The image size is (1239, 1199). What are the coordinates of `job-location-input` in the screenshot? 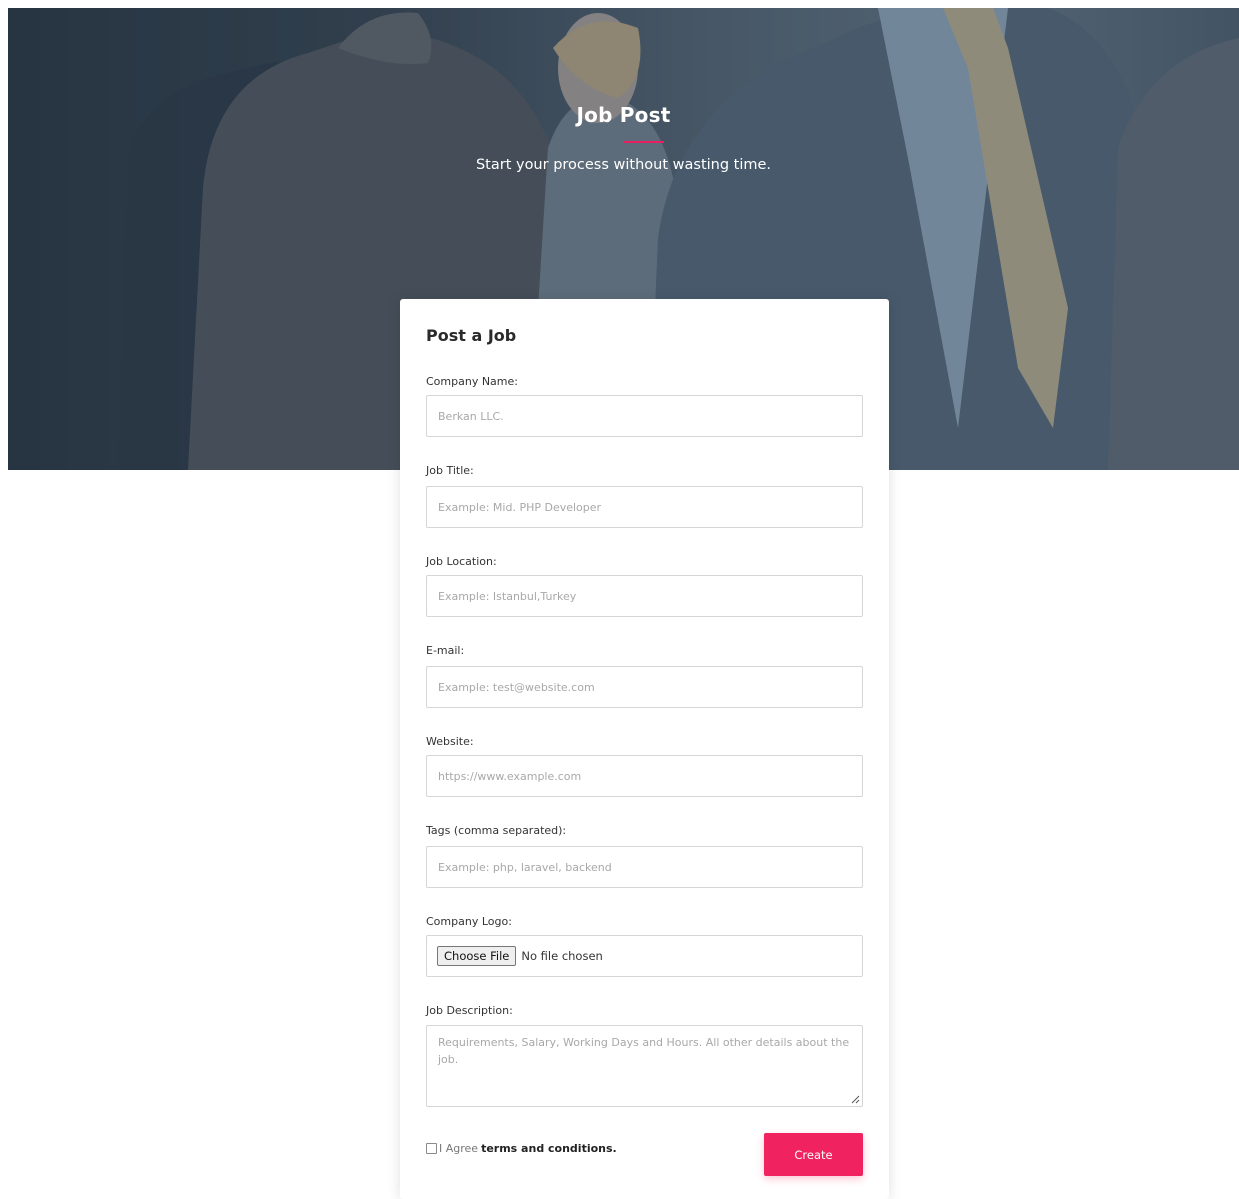 It's located at (644, 596).